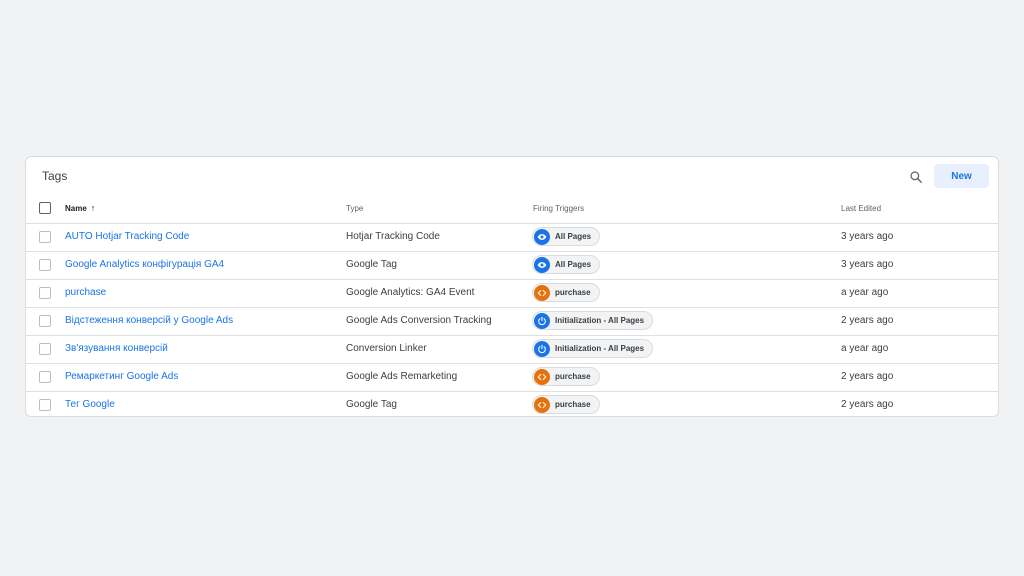 The height and width of the screenshot is (576, 1024). What do you see at coordinates (402, 376) in the screenshot?
I see `tag-type: Google Ads Remarketing` at bounding box center [402, 376].